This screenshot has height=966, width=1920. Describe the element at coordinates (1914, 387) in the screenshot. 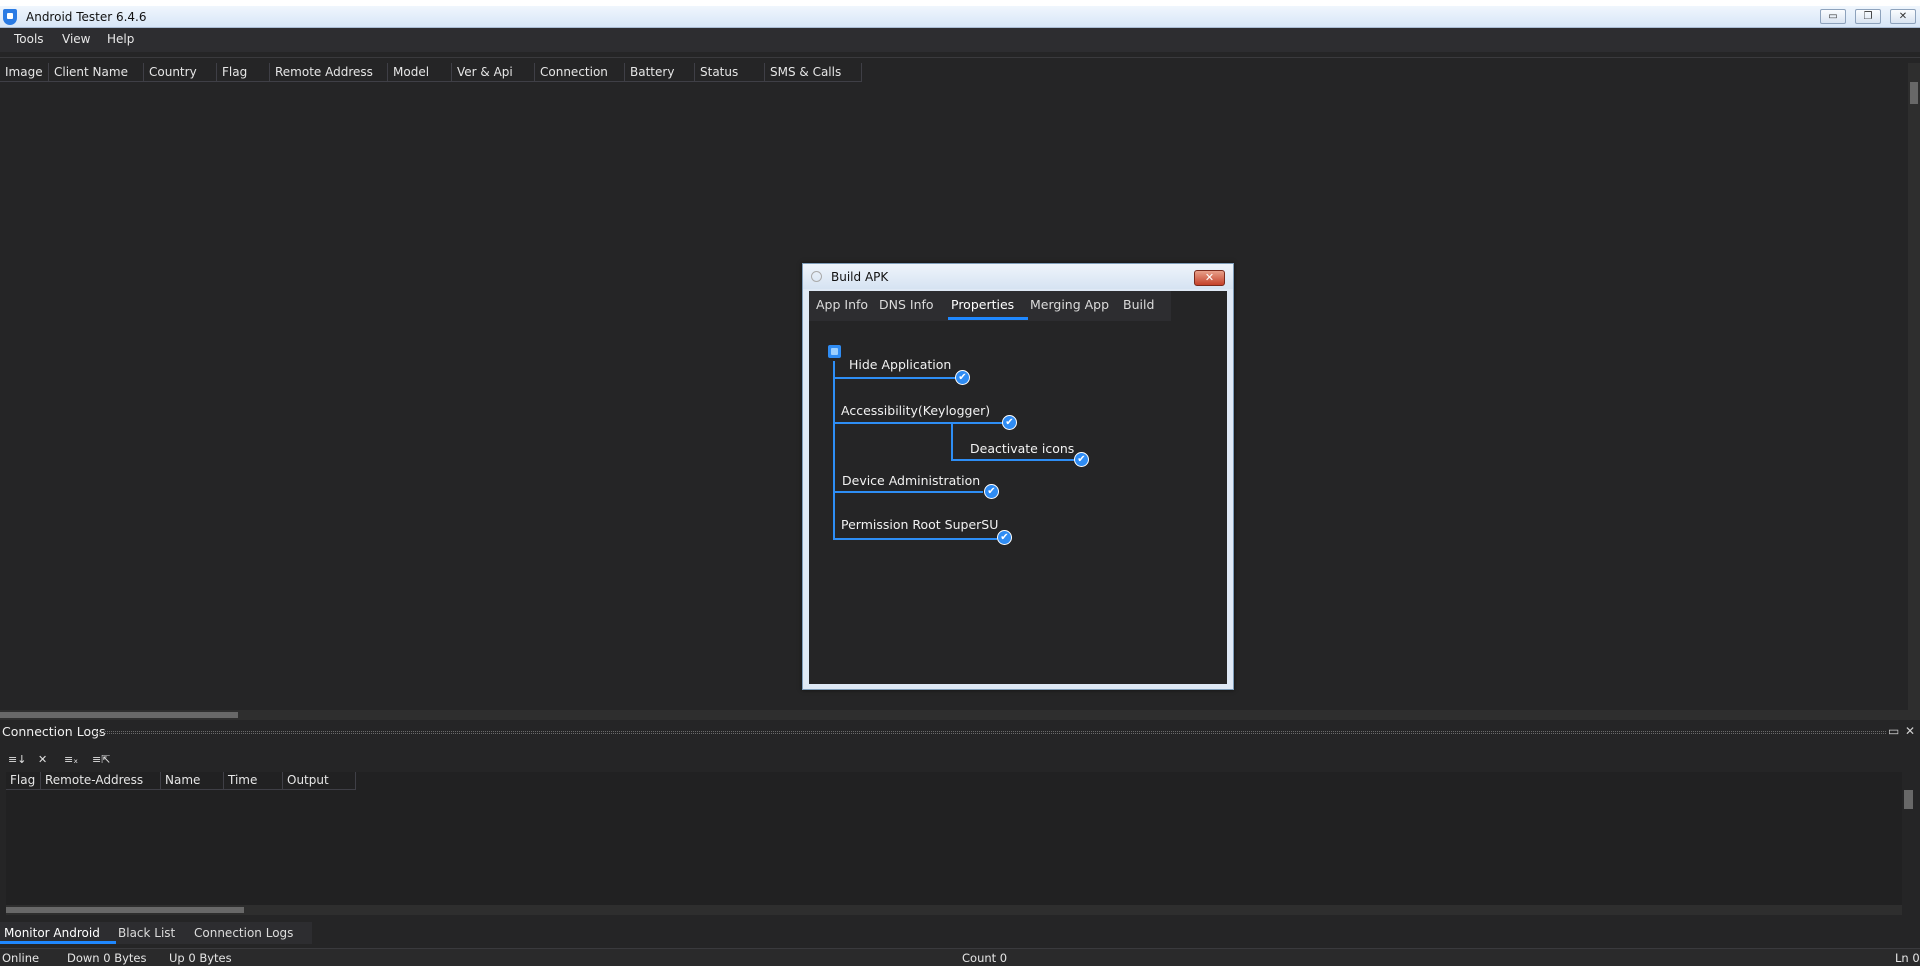

I see `client-grid-vscroll` at that location.